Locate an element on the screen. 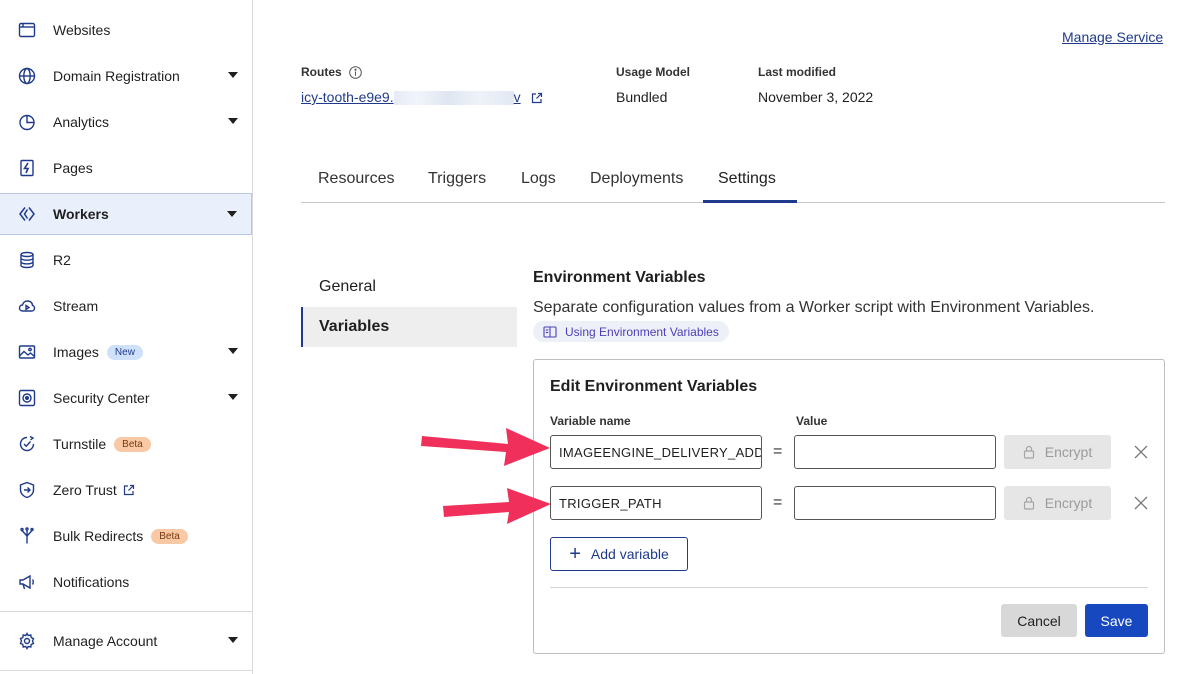 This screenshot has height=674, width=1204. book-icon is located at coordinates (550, 331).